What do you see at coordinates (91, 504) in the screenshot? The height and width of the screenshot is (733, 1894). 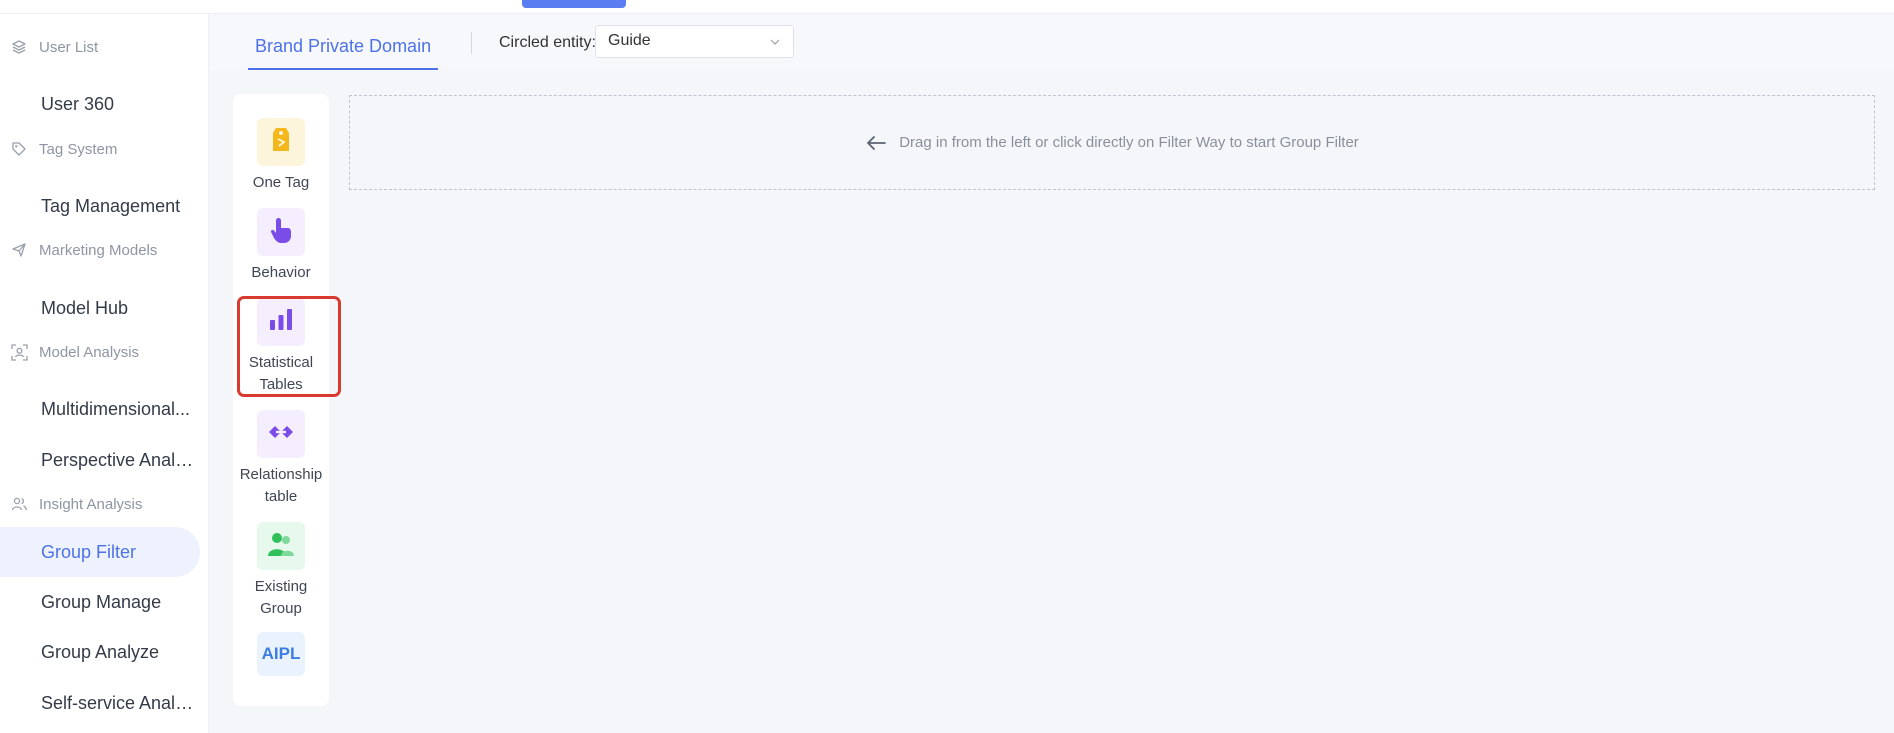 I see `sidebar-section-label: Insight Analysis` at bounding box center [91, 504].